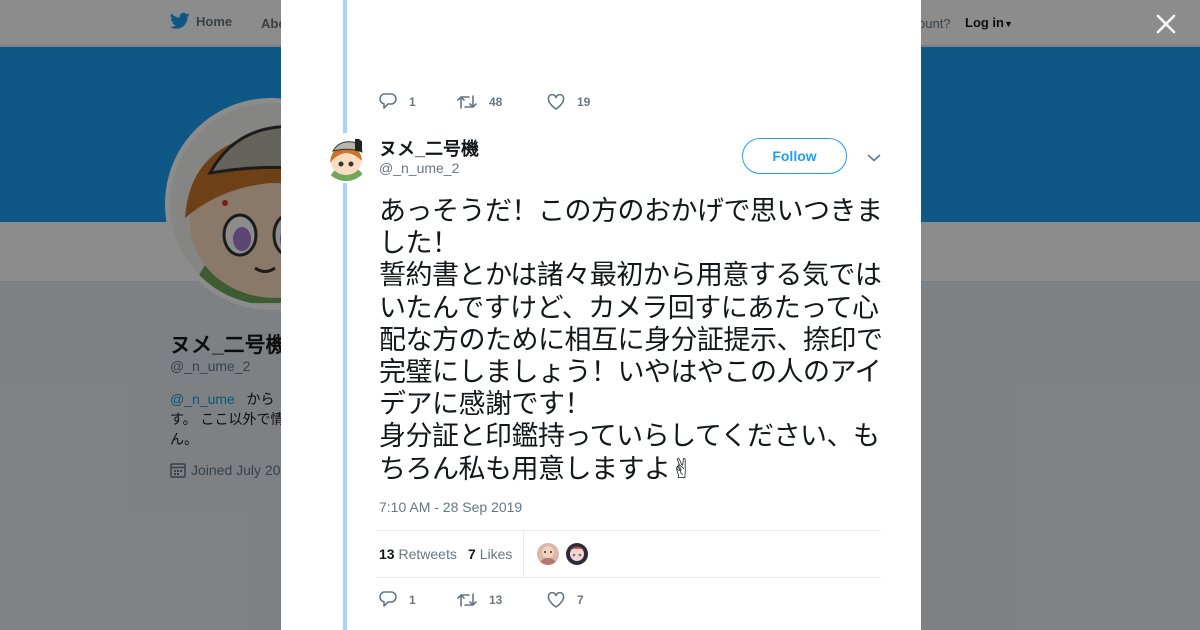 Image resolution: width=1200 pixels, height=630 pixels. Describe the element at coordinates (472, 554) in the screenshot. I see `likes-stat-count: 7` at that location.